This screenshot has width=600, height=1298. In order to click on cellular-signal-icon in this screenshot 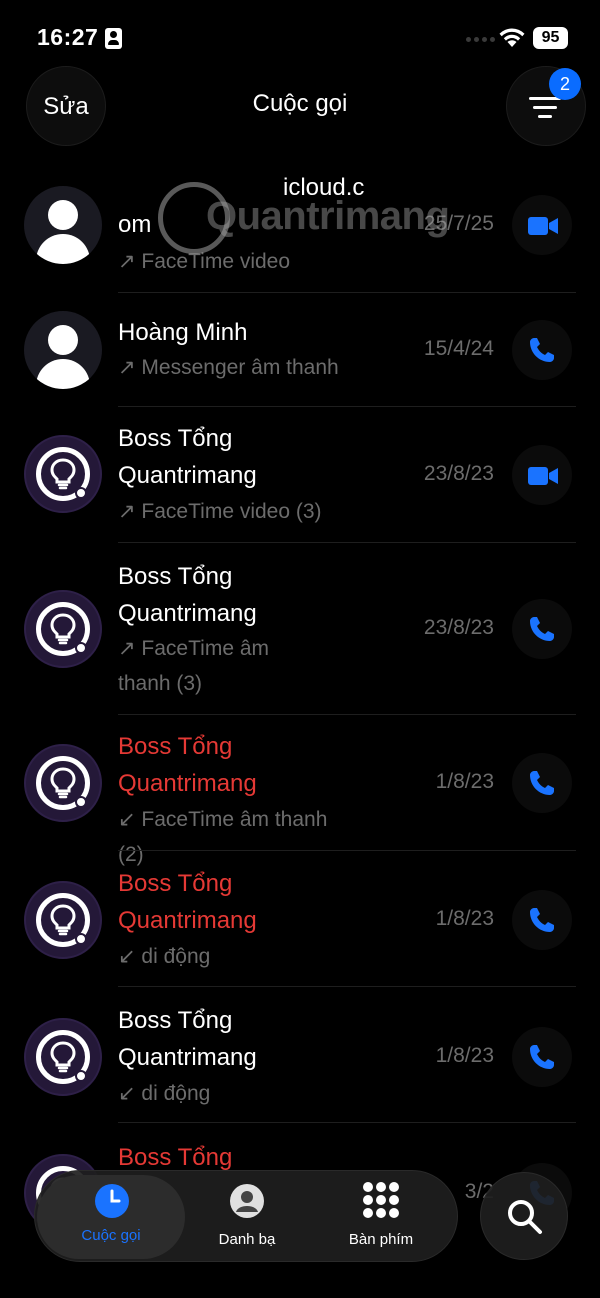, I will do `click(480, 39)`.